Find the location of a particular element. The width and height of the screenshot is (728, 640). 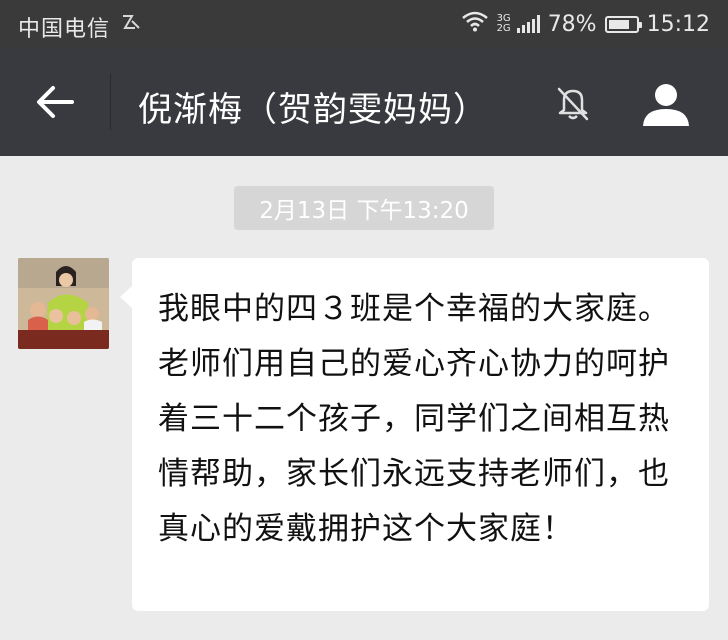

back-arrow-icon is located at coordinates (55, 102).